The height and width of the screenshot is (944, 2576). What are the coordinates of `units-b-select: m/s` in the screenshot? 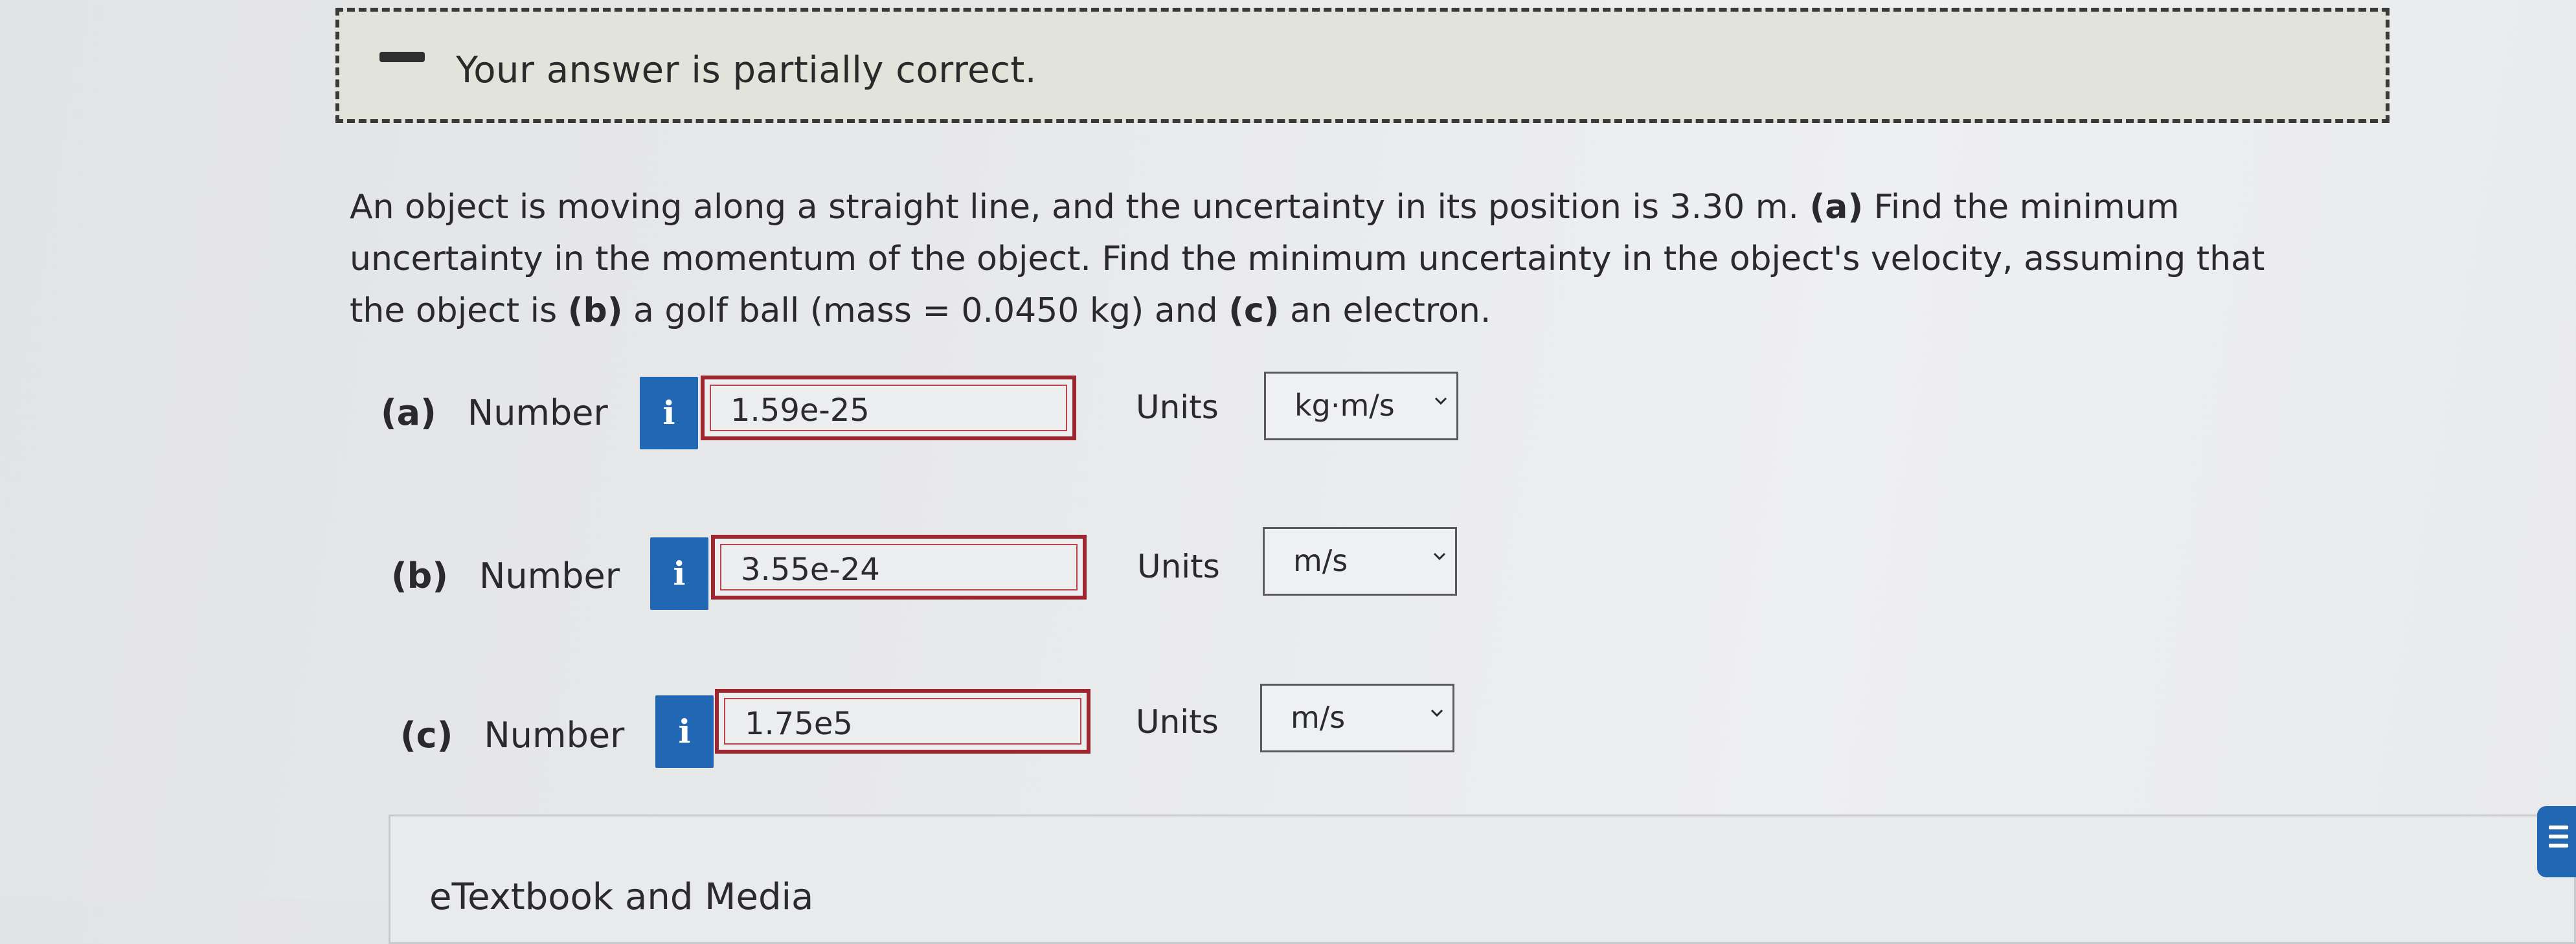 It's located at (1360, 561).